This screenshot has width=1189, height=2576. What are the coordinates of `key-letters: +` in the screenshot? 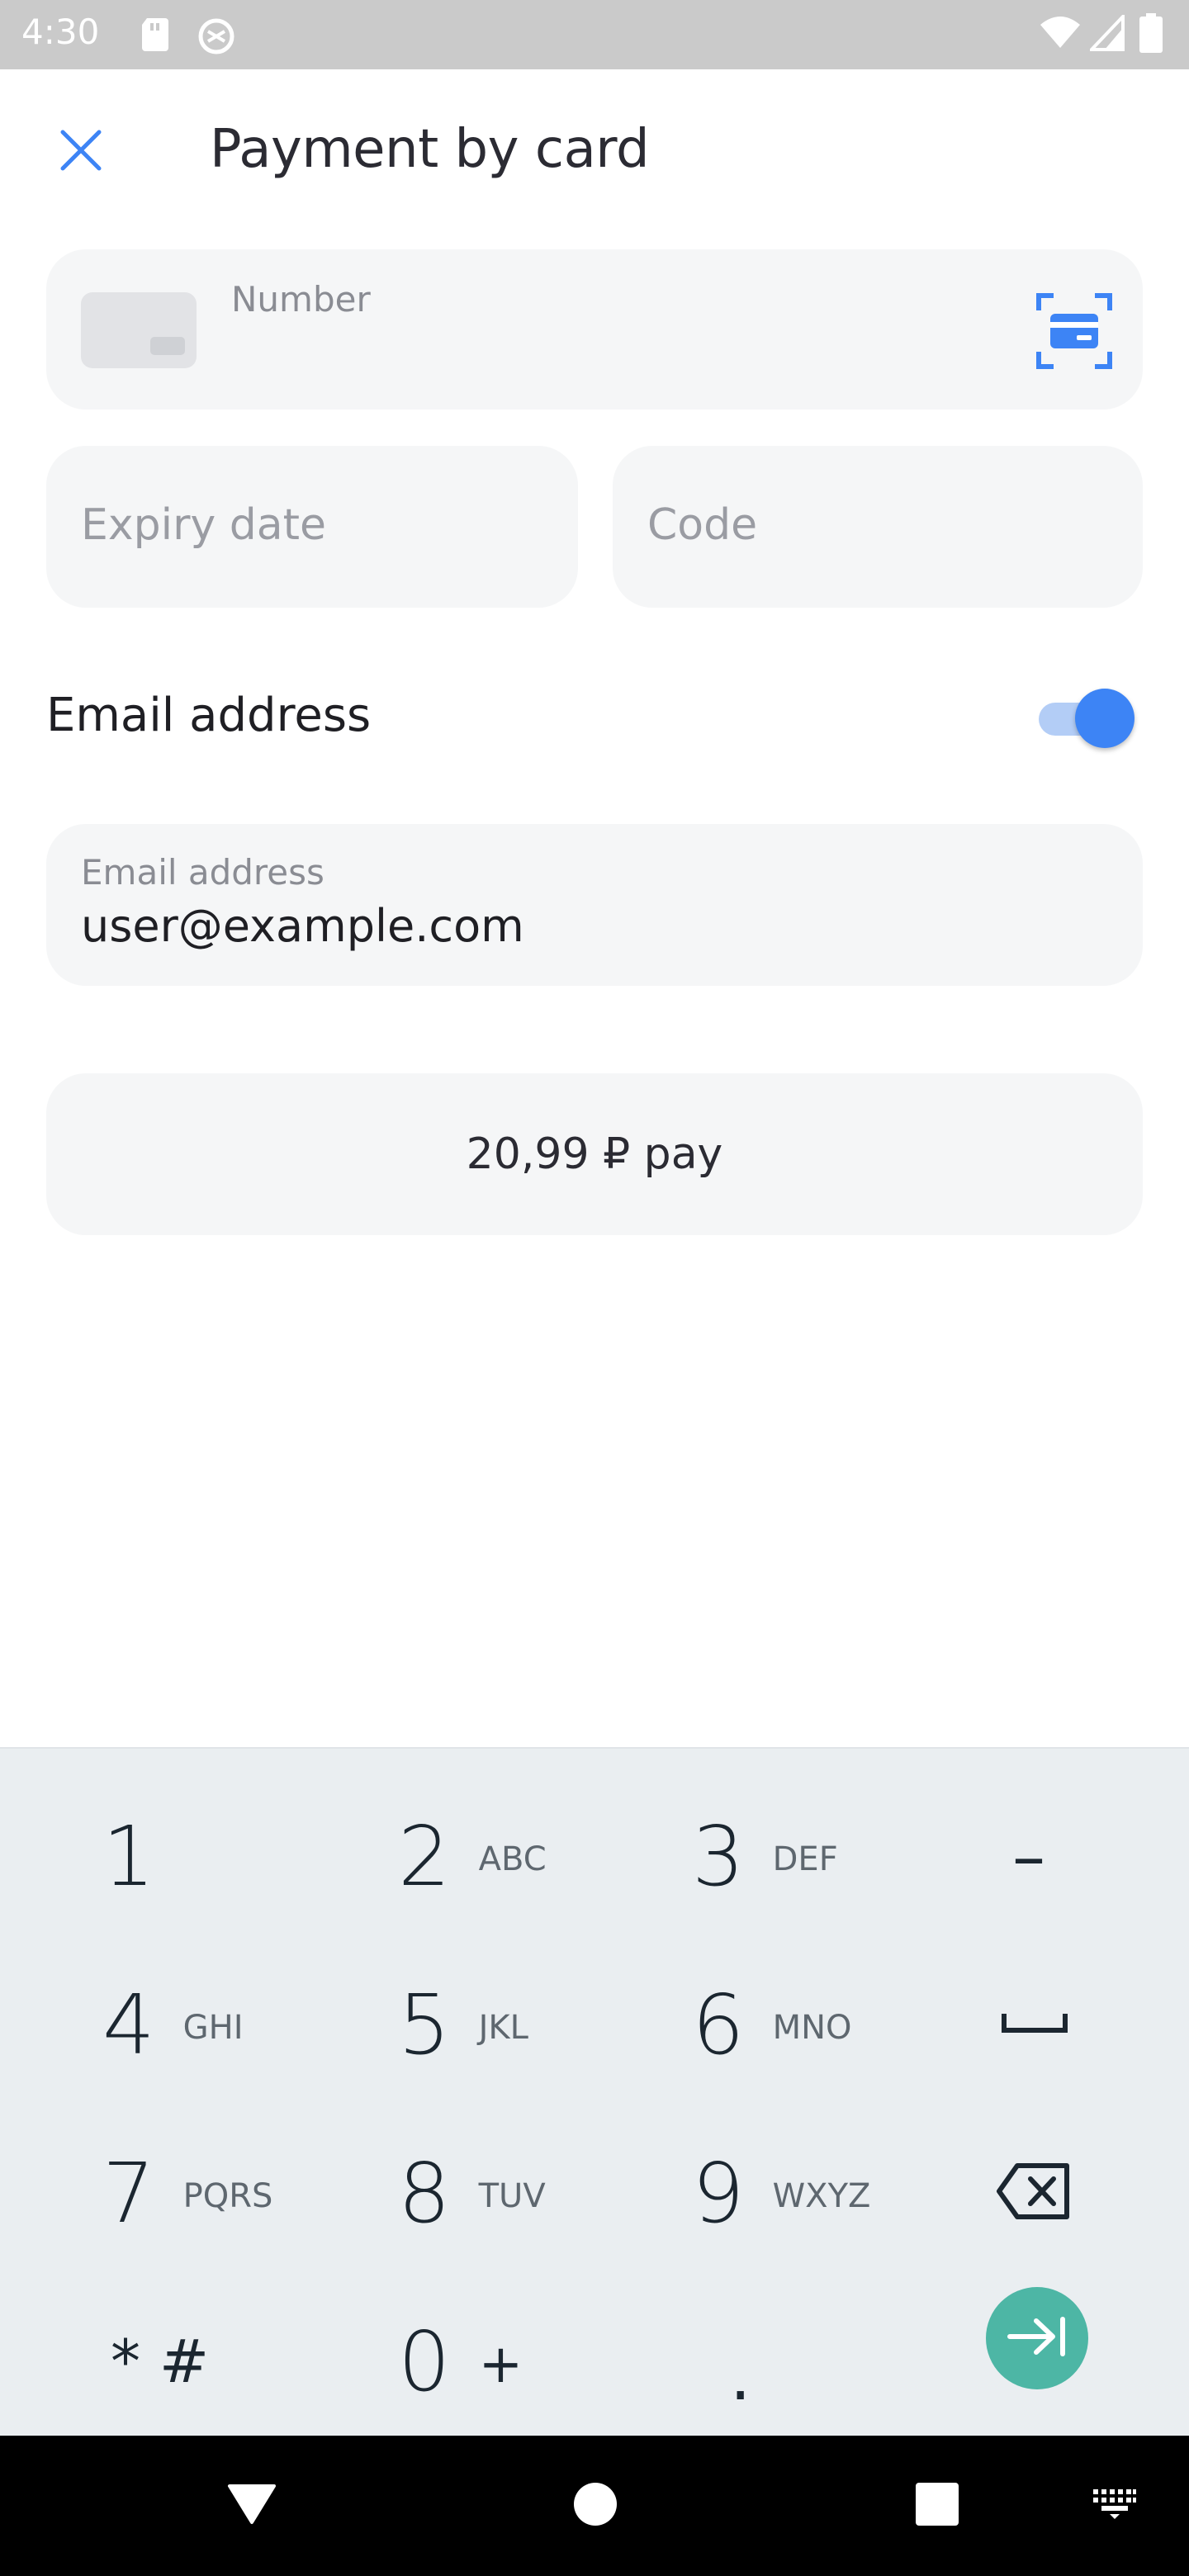 It's located at (500, 2364).